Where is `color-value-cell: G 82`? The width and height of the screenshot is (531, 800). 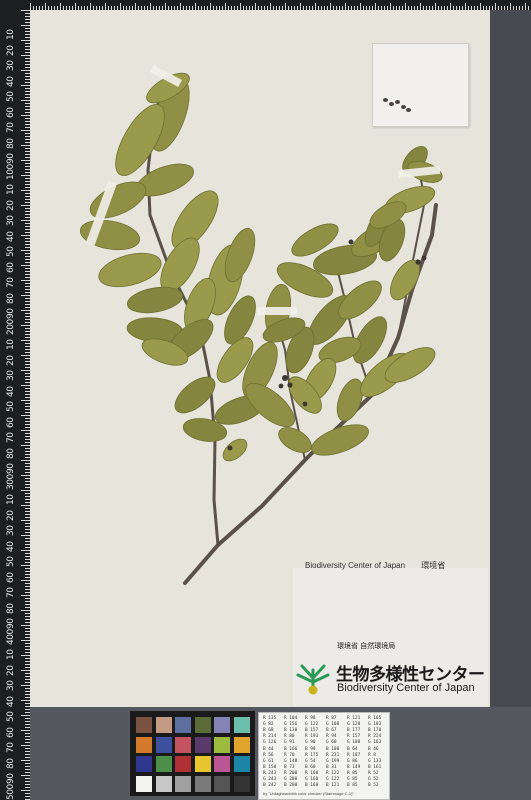 color-value-cell: G 82 is located at coordinates (268, 725).